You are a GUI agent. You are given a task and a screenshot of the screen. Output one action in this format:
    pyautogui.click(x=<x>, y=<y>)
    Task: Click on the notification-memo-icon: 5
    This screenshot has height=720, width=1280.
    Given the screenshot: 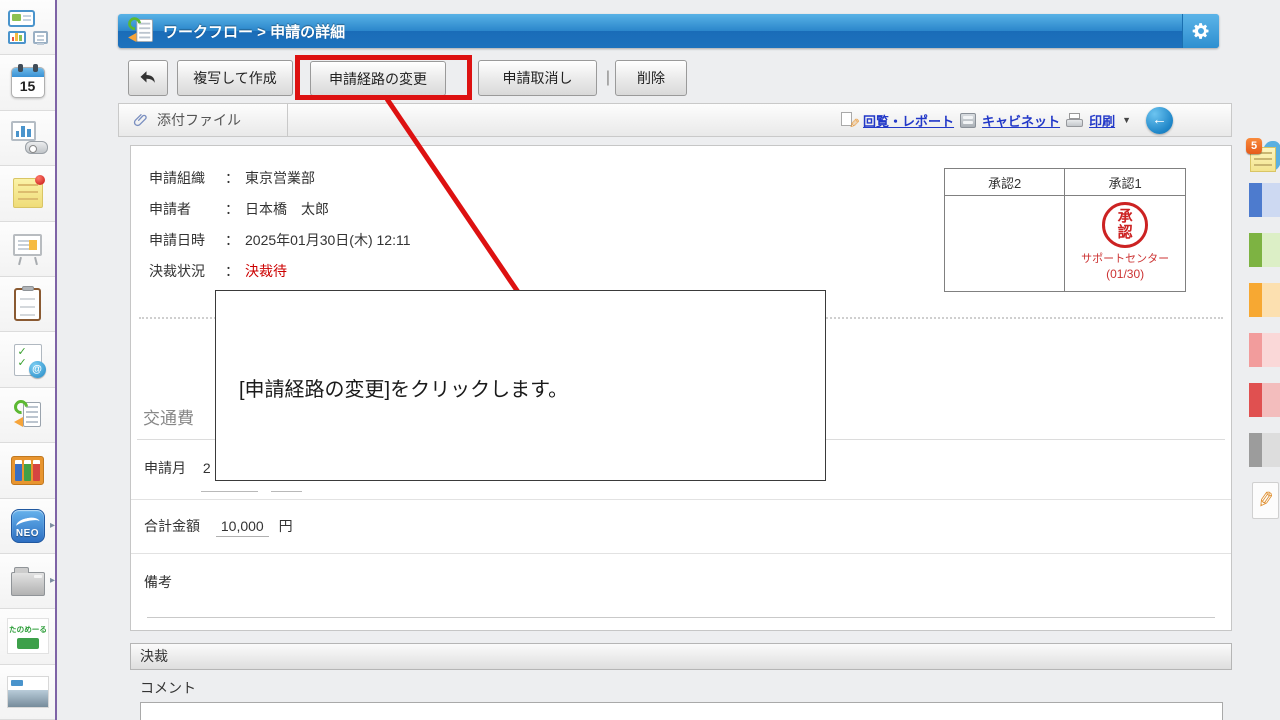 What is the action you would take?
    pyautogui.click(x=1263, y=159)
    